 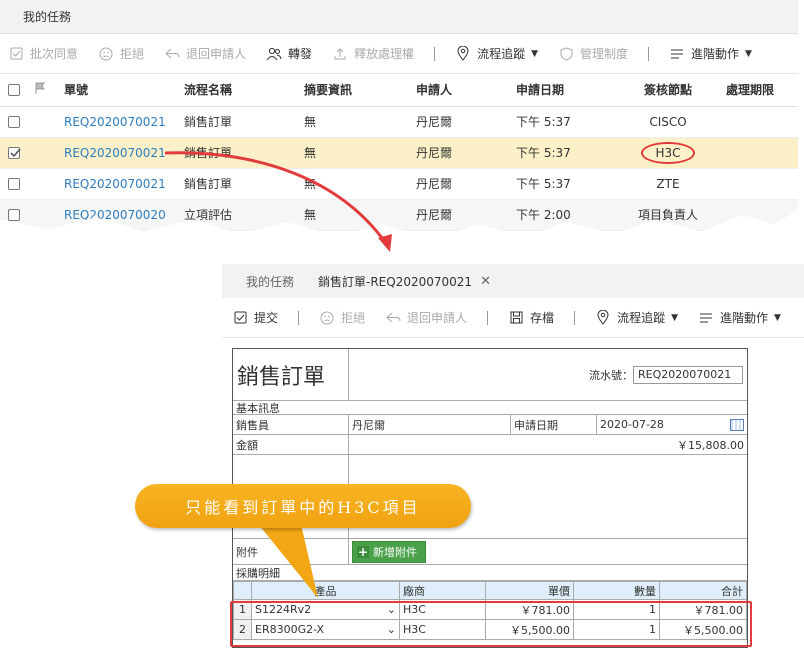 What do you see at coordinates (238, 184) in the screenshot?
I see `flow-name-cell: 銷售訂單` at bounding box center [238, 184].